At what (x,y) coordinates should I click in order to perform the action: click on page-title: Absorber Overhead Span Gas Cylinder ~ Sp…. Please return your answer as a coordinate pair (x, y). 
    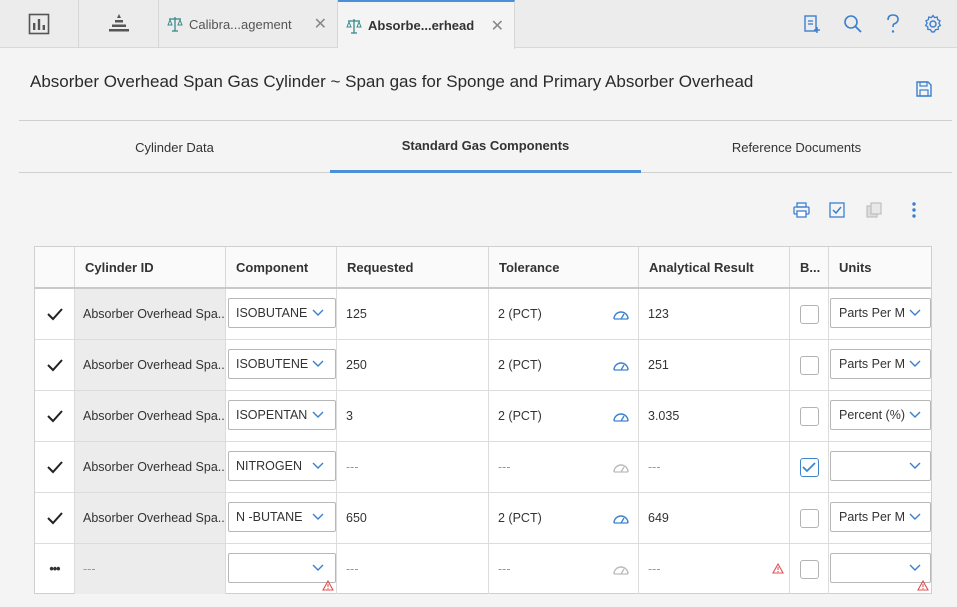
    Looking at the image, I should click on (392, 81).